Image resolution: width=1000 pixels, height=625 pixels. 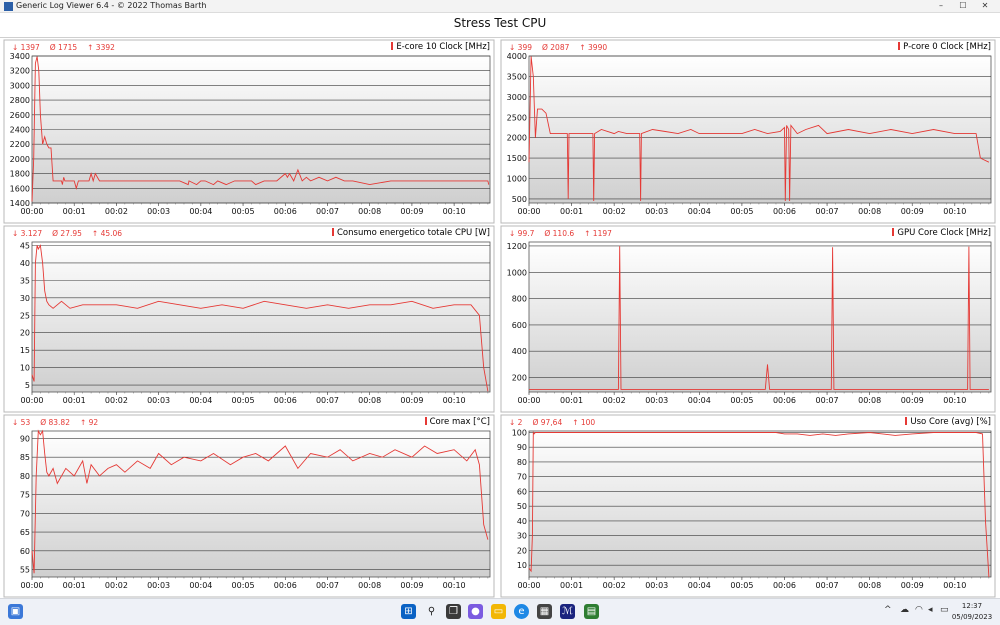 I want to click on y-tick-label: 2600, so click(x=20, y=115).